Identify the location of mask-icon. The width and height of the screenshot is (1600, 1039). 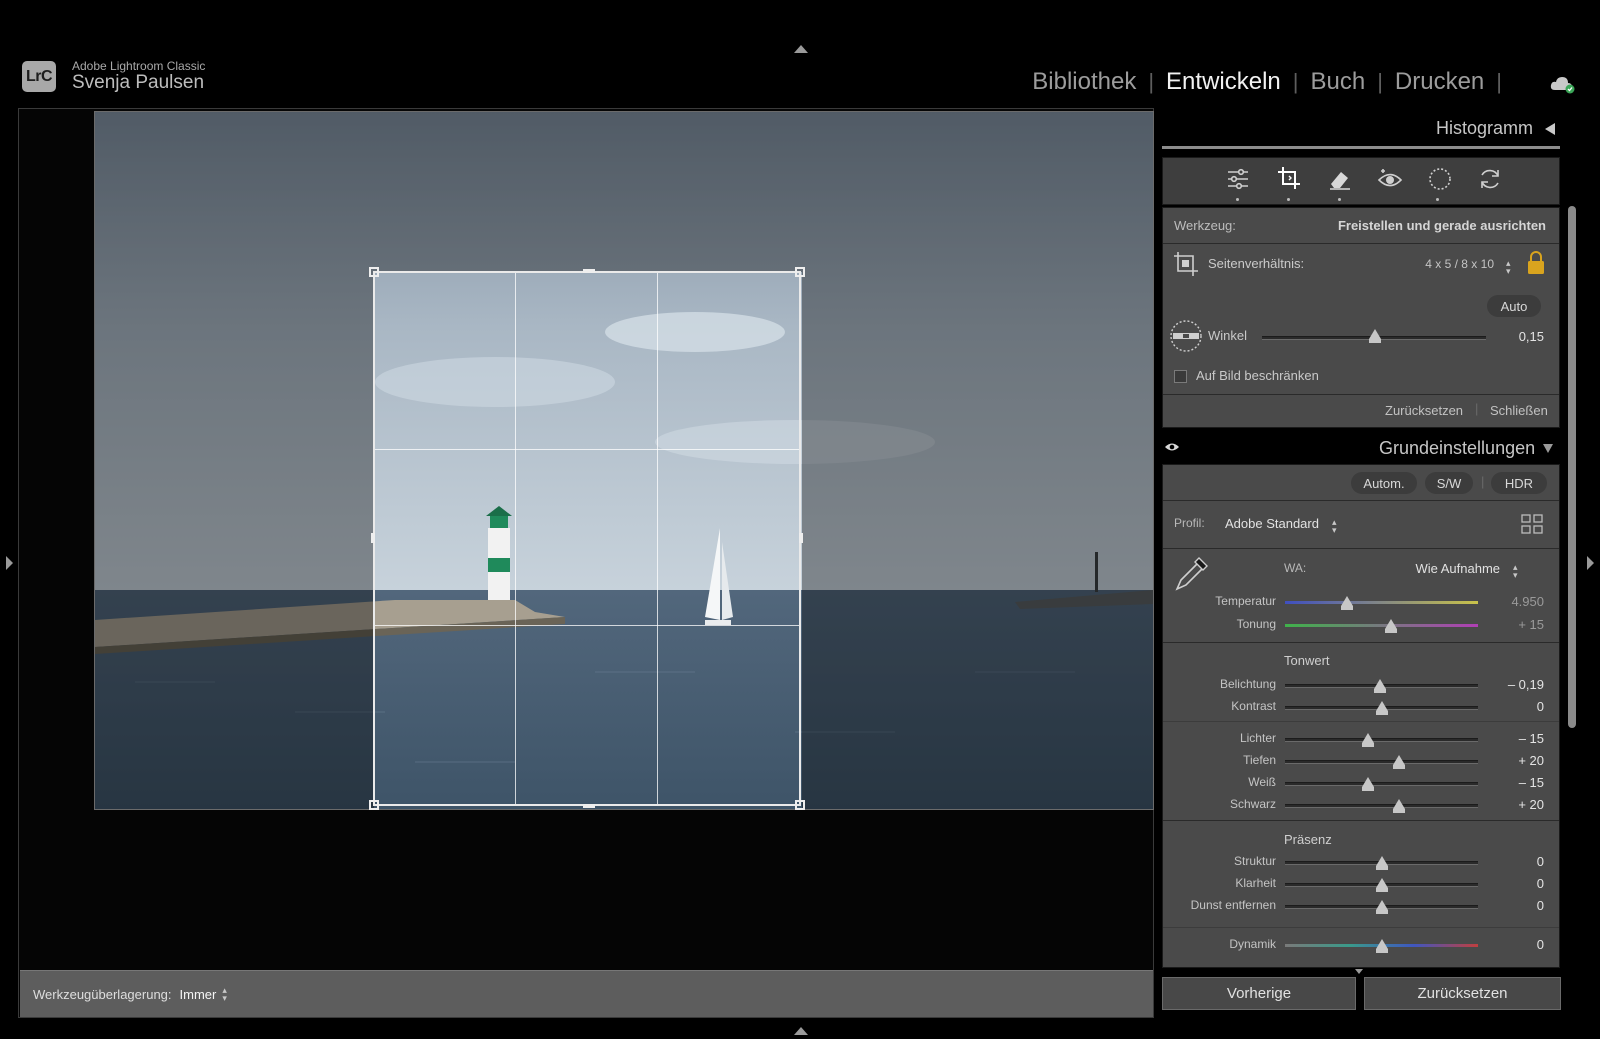
(1440, 179).